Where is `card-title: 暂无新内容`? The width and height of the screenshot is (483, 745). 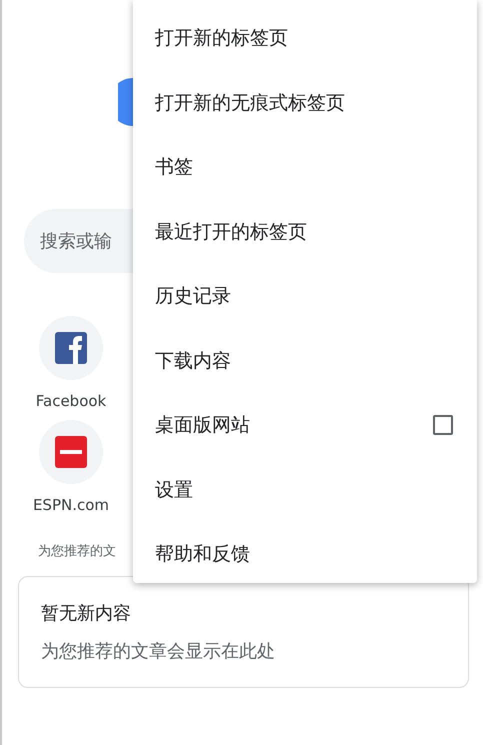
card-title: 暂无新内容 is located at coordinates (86, 613).